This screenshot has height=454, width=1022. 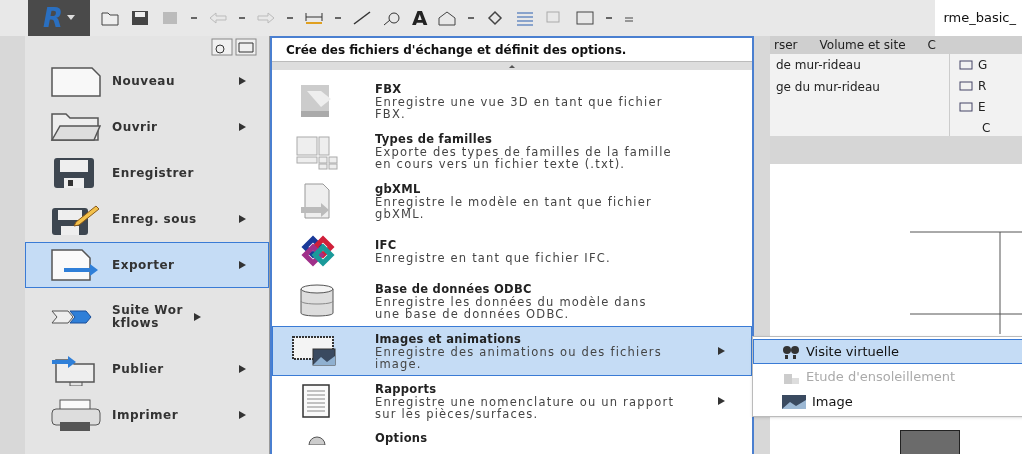 What do you see at coordinates (514, 207) in the screenshot?
I see `option-description: Enregistre le modèle en tant que fichier gbXML.` at bounding box center [514, 207].